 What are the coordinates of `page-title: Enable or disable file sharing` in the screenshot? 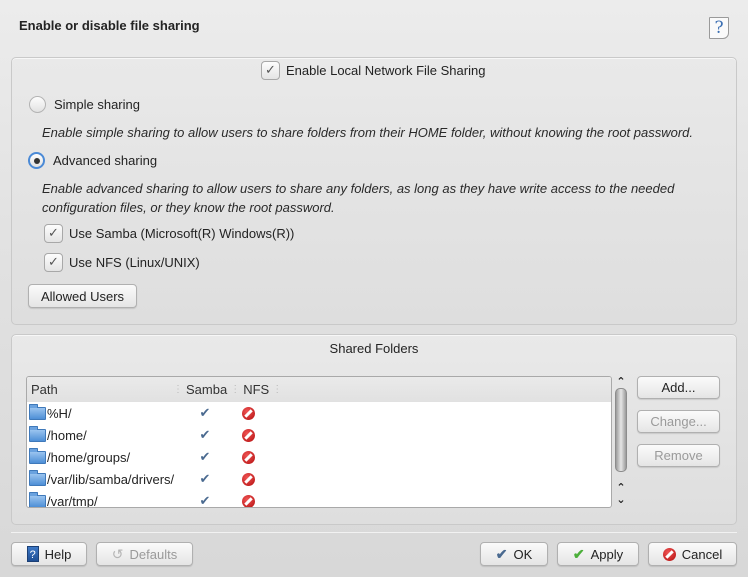 It's located at (109, 25).